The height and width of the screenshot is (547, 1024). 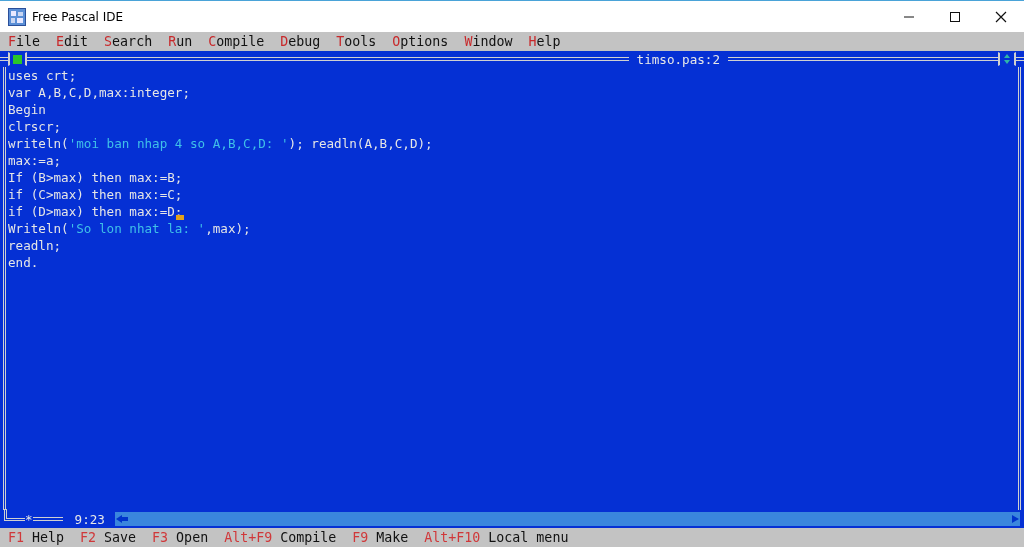 I want to click on scroll-right-icon, so click(x=1015, y=519).